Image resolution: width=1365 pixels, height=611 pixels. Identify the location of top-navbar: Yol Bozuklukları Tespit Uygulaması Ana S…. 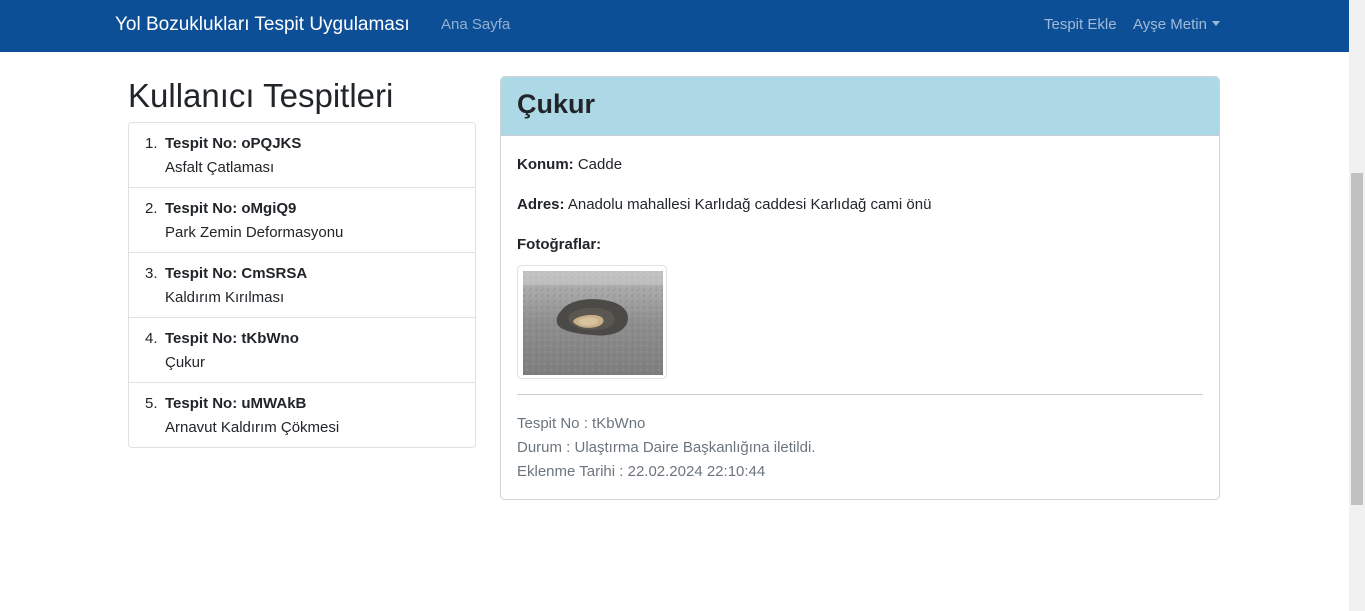
(674, 26).